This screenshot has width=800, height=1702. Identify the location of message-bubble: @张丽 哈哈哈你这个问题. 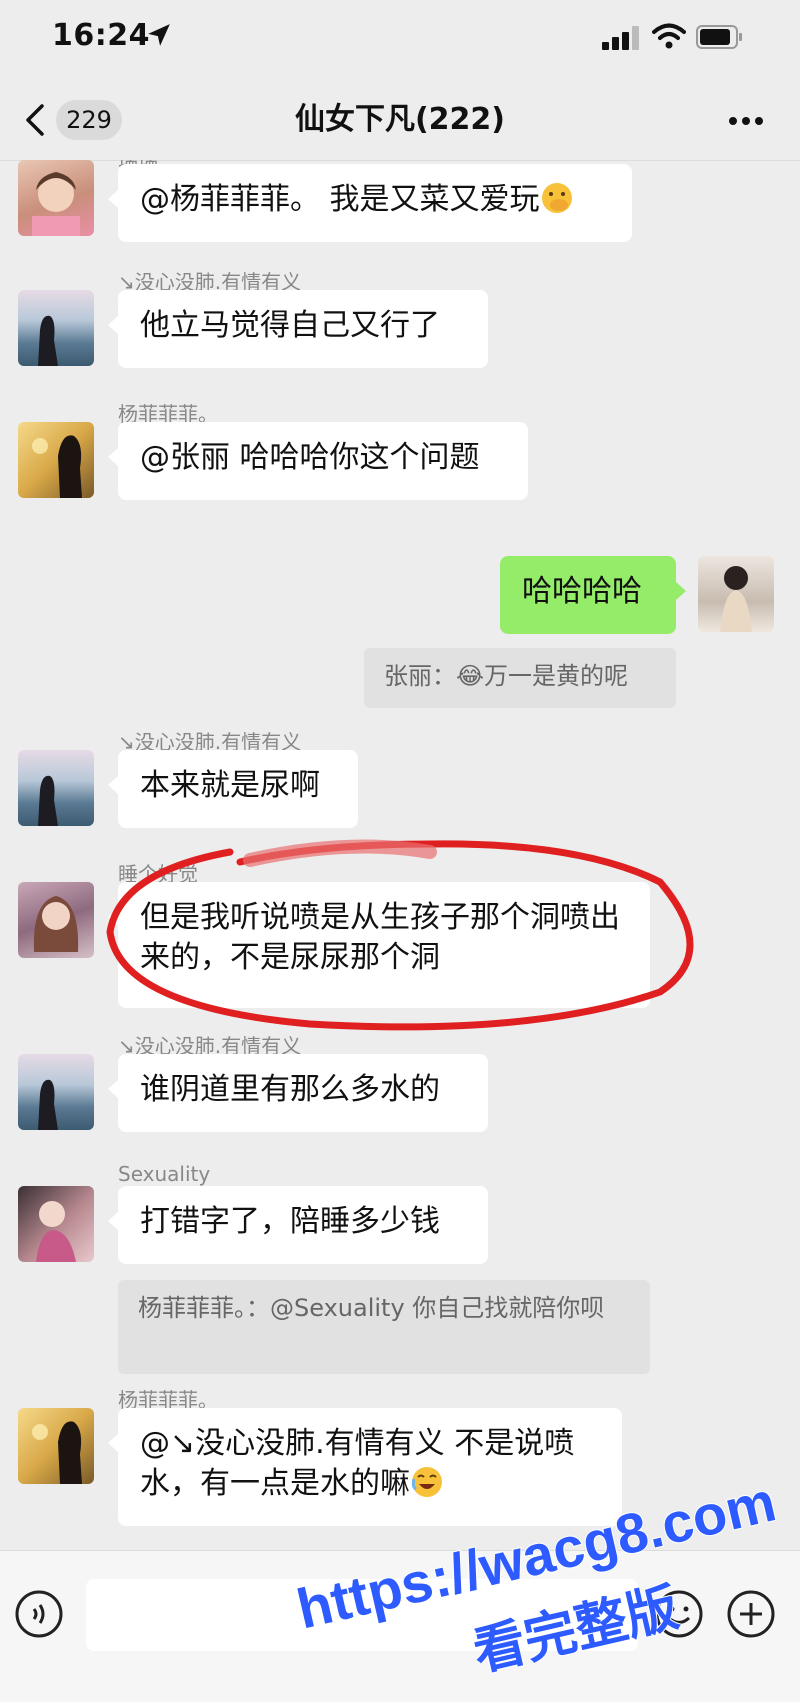
(318, 461).